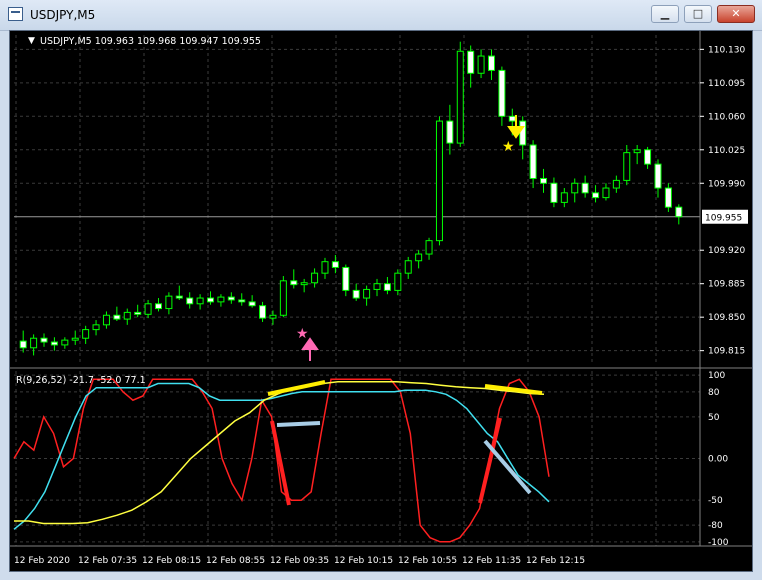 Image resolution: width=762 pixels, height=580 pixels. What do you see at coordinates (31, 41) in the screenshot?
I see `symbol-menu-icon: ▼` at bounding box center [31, 41].